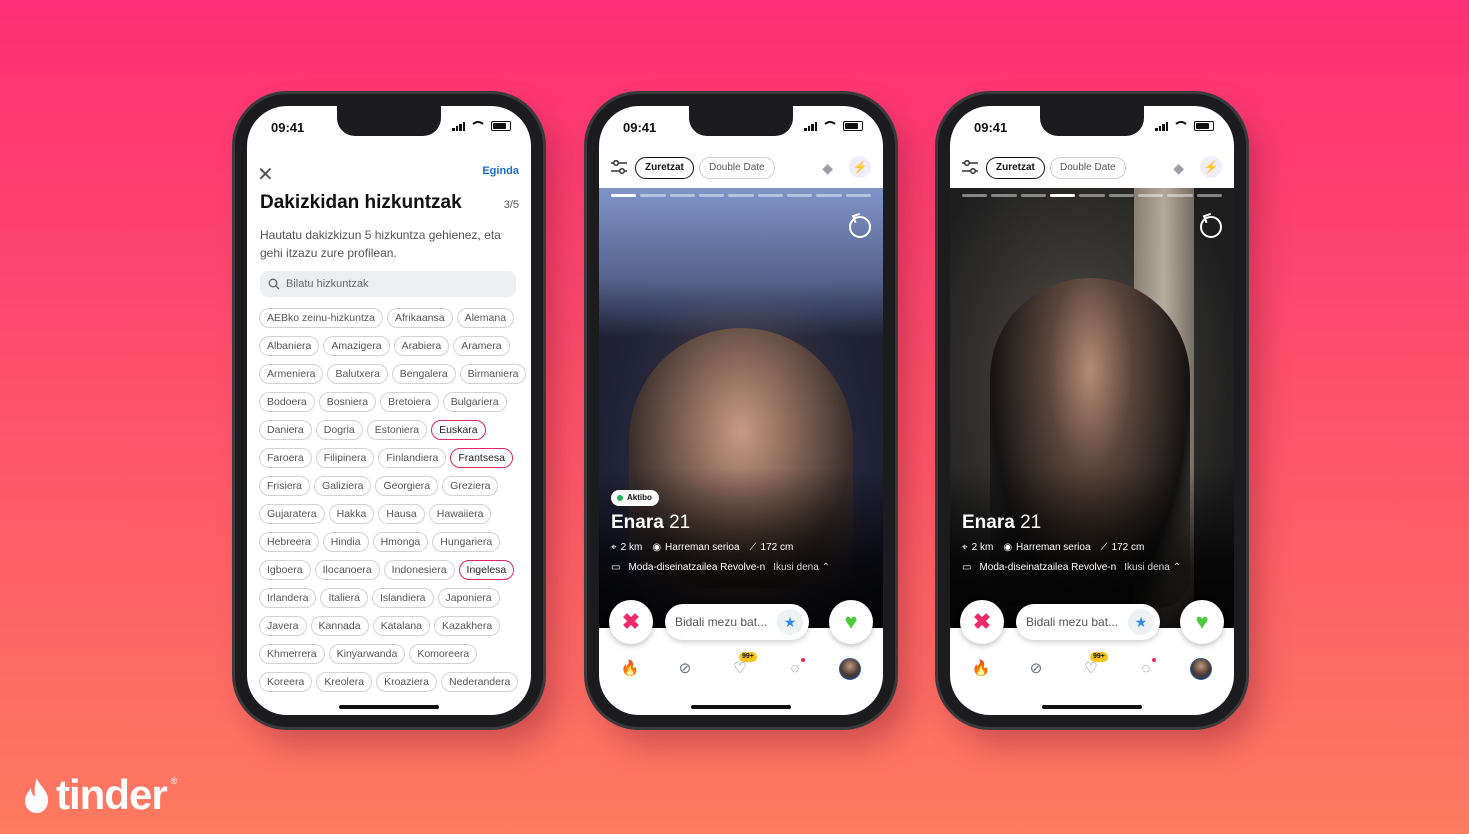 The width and height of the screenshot is (1469, 834). I want to click on search-input: Bilatu hizkuntzak, so click(388, 284).